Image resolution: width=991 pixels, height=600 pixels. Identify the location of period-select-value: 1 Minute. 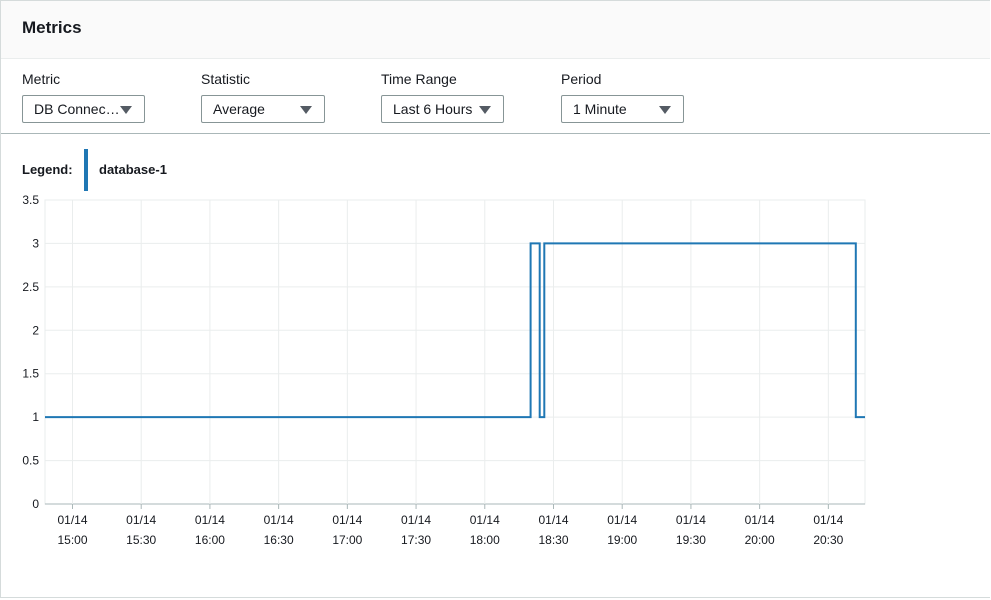
(600, 109).